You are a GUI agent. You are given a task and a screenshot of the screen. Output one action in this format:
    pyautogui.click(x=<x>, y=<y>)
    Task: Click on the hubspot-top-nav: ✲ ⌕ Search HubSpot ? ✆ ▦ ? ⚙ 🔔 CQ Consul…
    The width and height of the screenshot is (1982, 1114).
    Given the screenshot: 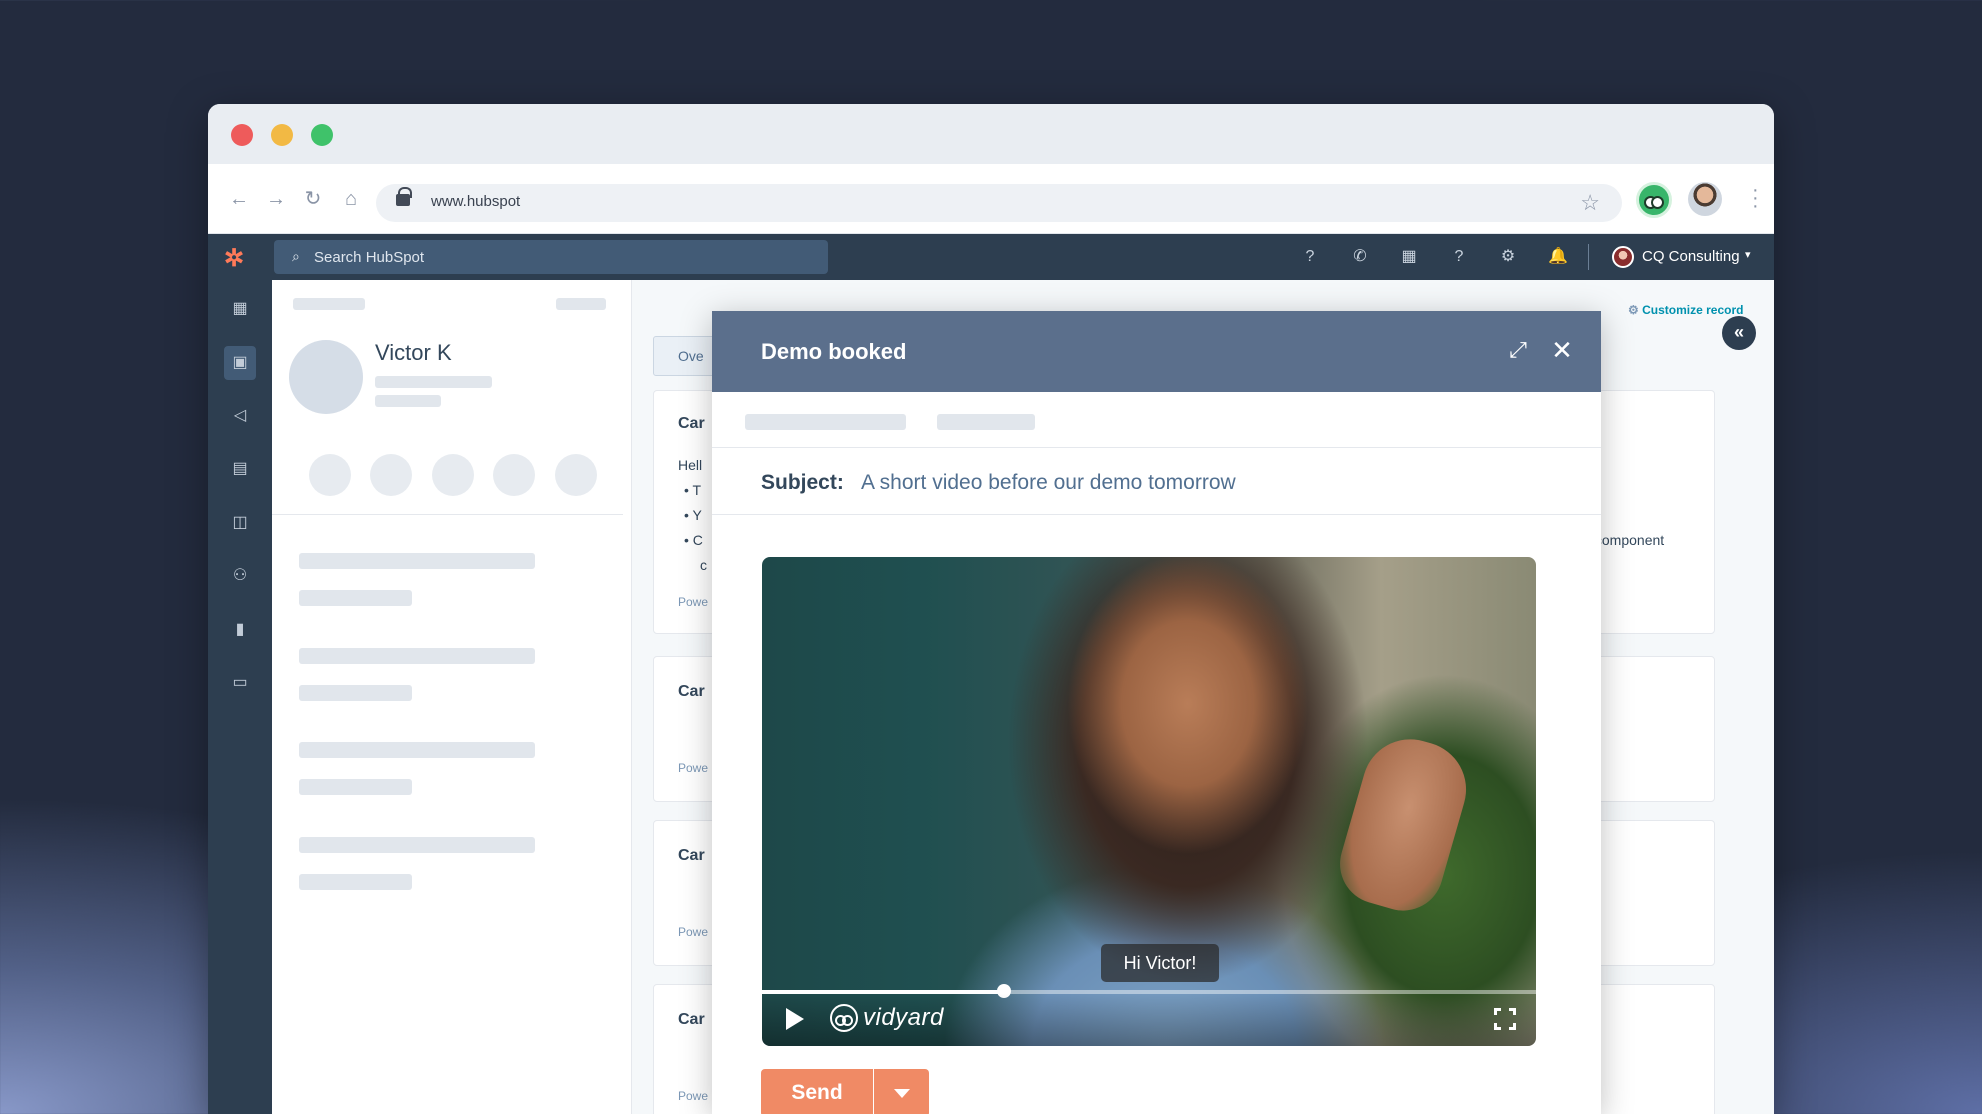 What is the action you would take?
    pyautogui.click(x=991, y=257)
    